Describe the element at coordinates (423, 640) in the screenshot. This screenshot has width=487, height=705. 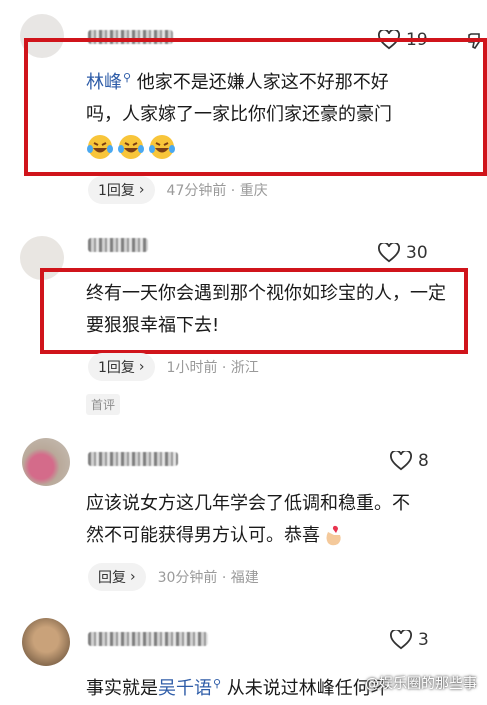
I see `like-count: 3` at that location.